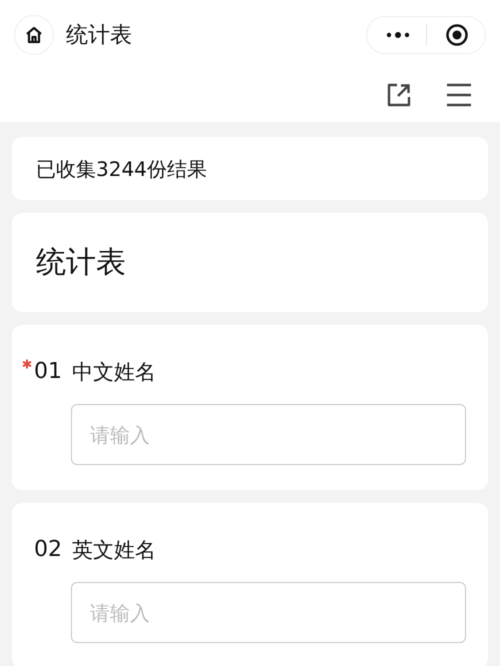 This screenshot has width=500, height=666. I want to click on menu-icon, so click(459, 95).